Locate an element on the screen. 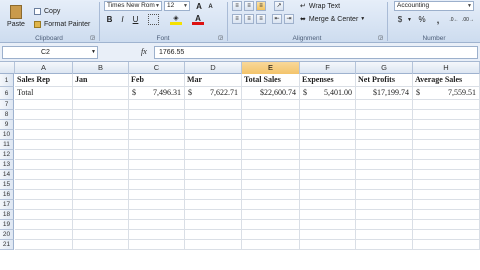  cell-f17 is located at coordinates (328, 205).